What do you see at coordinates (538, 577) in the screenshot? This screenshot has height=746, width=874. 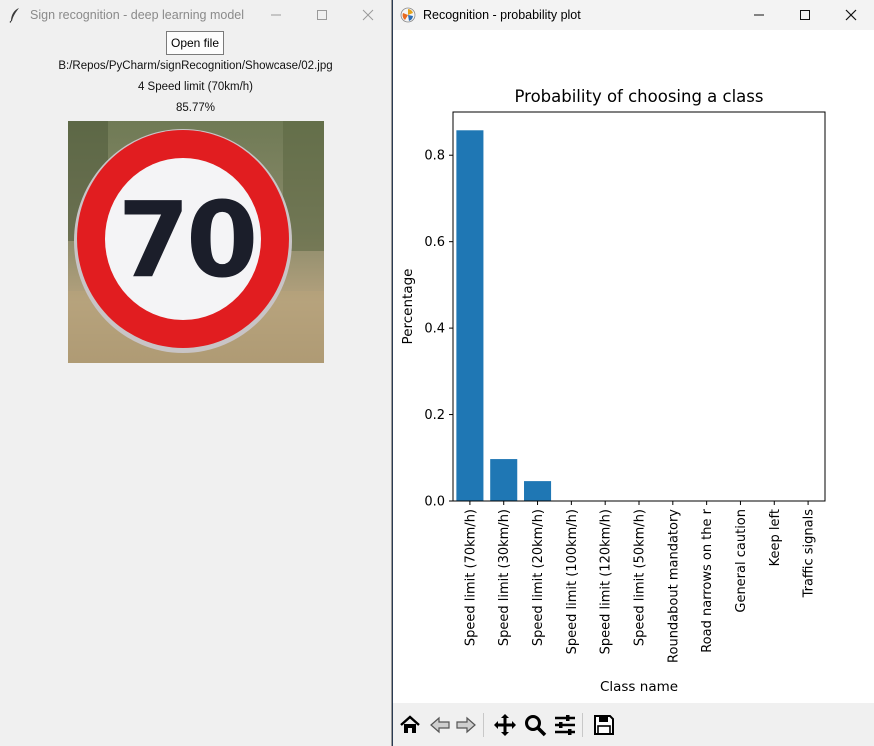 I see `x-tick-label: Speed limit (20km/h)` at bounding box center [538, 577].